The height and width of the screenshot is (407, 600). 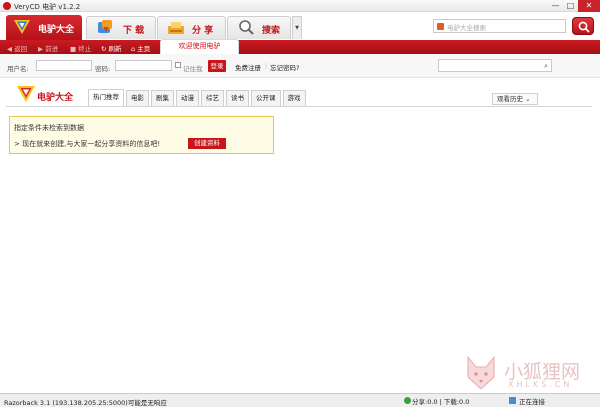 What do you see at coordinates (248, 67) in the screenshot?
I see `register-link: 免费注册` at bounding box center [248, 67].